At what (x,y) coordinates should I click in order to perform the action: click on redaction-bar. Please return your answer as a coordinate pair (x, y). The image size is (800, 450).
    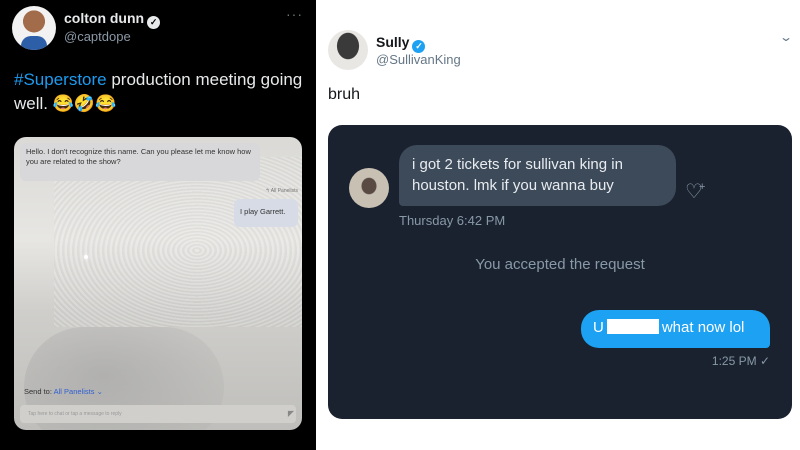
    Looking at the image, I should click on (632, 326).